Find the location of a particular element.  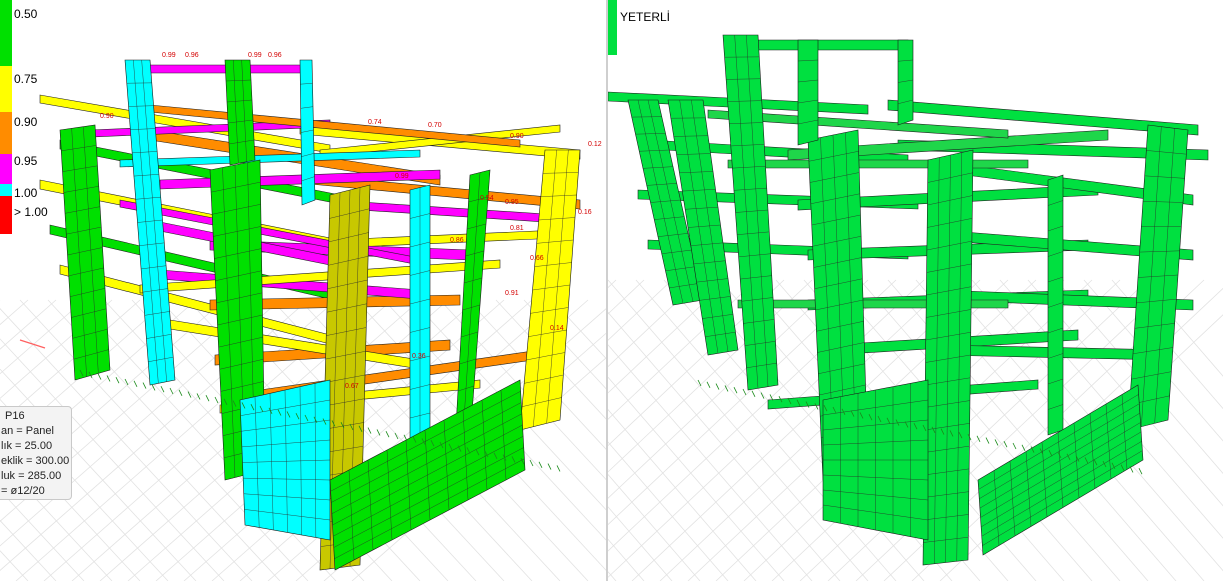

legend-swatch-yellow is located at coordinates (6, 89).